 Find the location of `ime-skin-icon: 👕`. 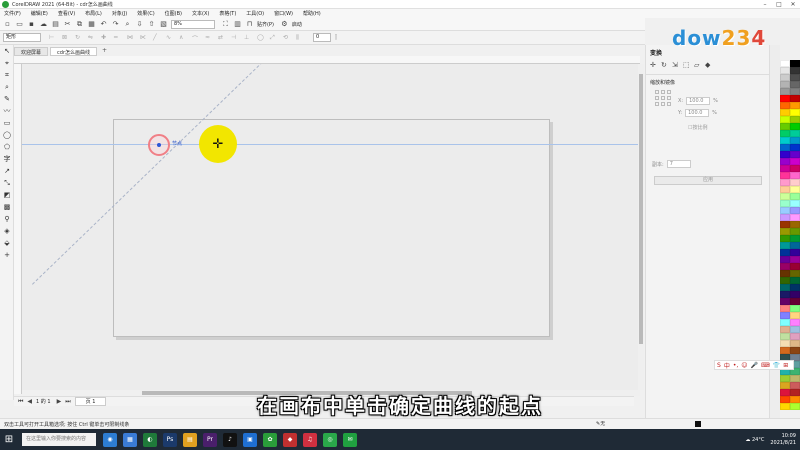

ime-skin-icon: 👕 is located at coordinates (776, 365).